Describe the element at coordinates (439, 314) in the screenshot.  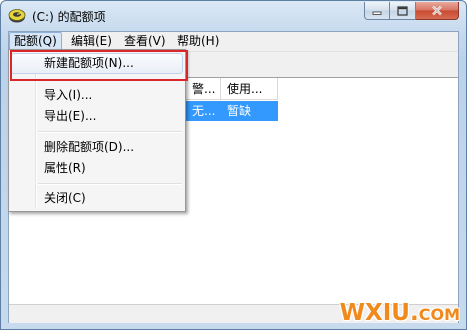
I see `watermark-suffix: COM` at that location.